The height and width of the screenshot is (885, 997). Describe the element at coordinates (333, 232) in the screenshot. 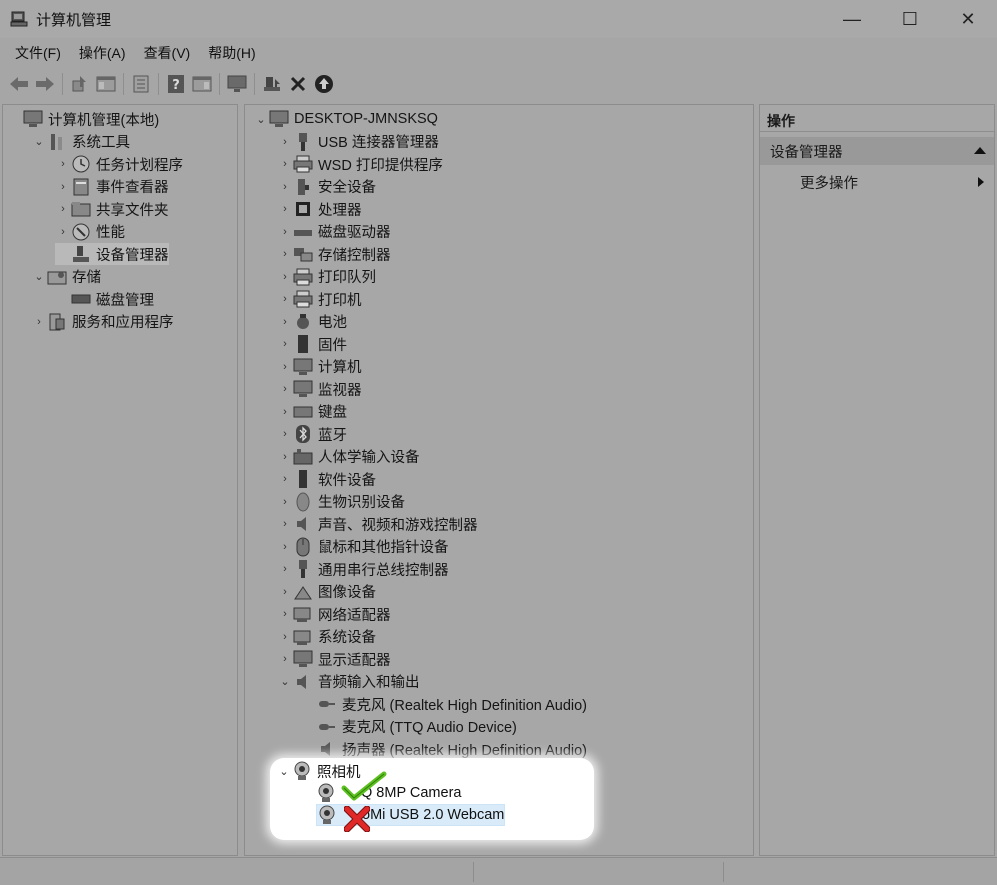

I see `device-category: › 磁盘驱动器` at that location.